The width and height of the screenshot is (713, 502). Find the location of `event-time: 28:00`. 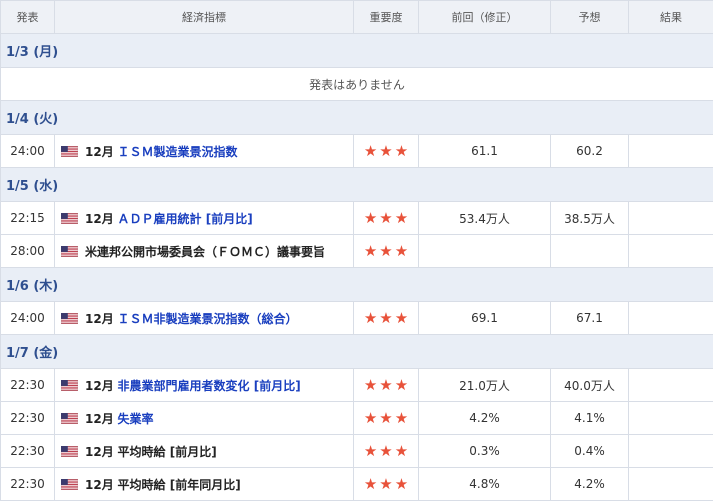

event-time: 28:00 is located at coordinates (27, 251).